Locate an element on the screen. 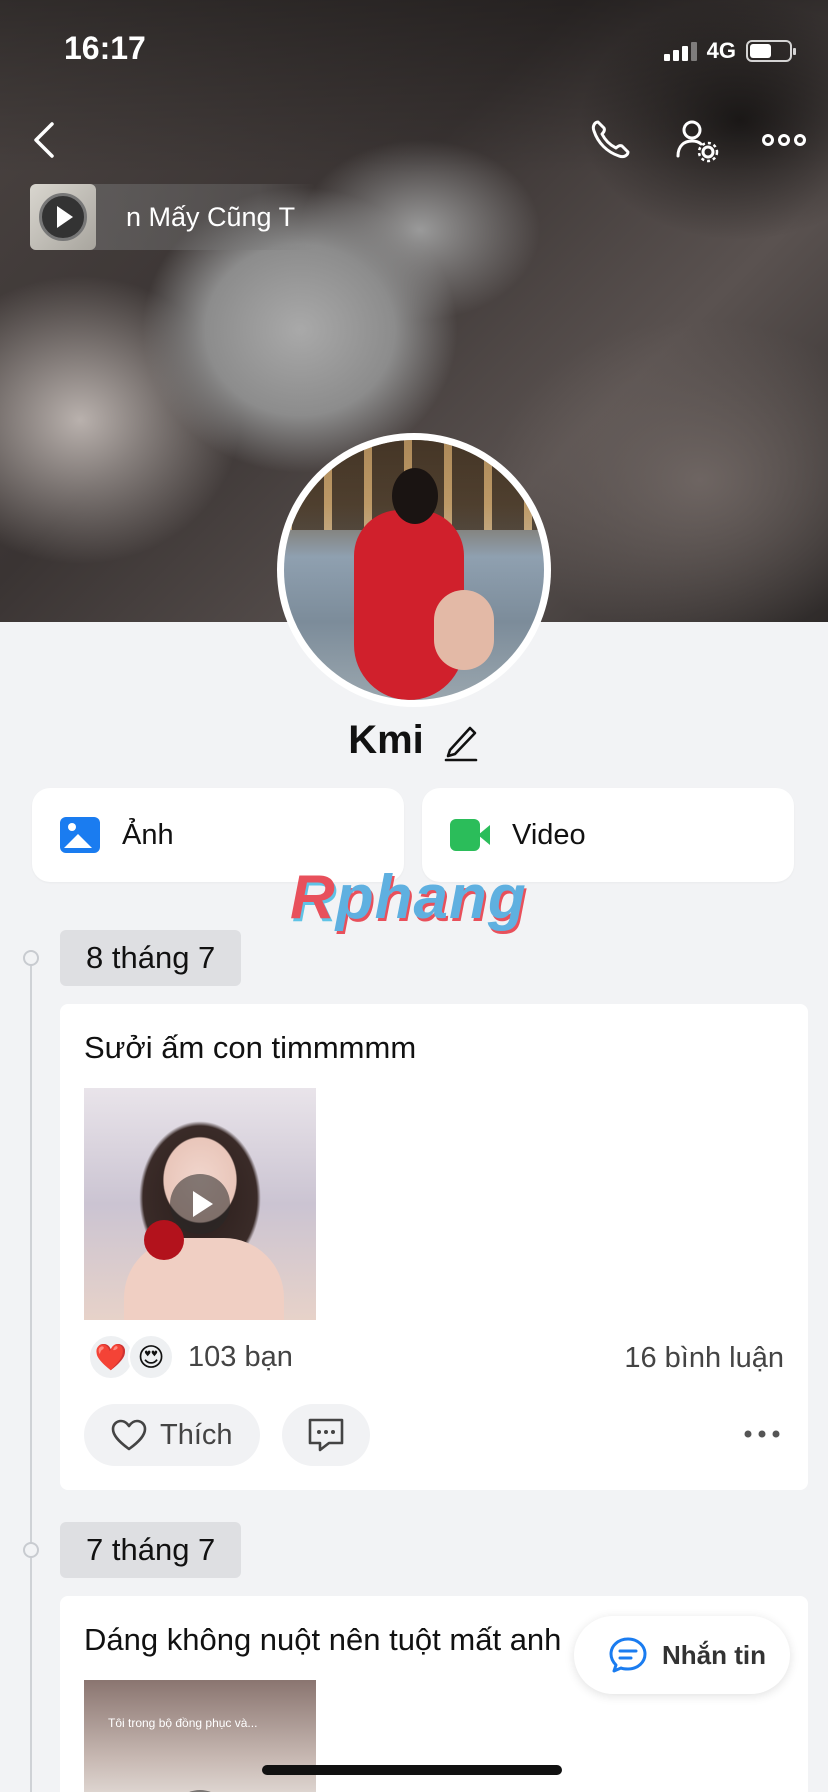 This screenshot has width=828, height=1792. like-button: Thích is located at coordinates (172, 1435).